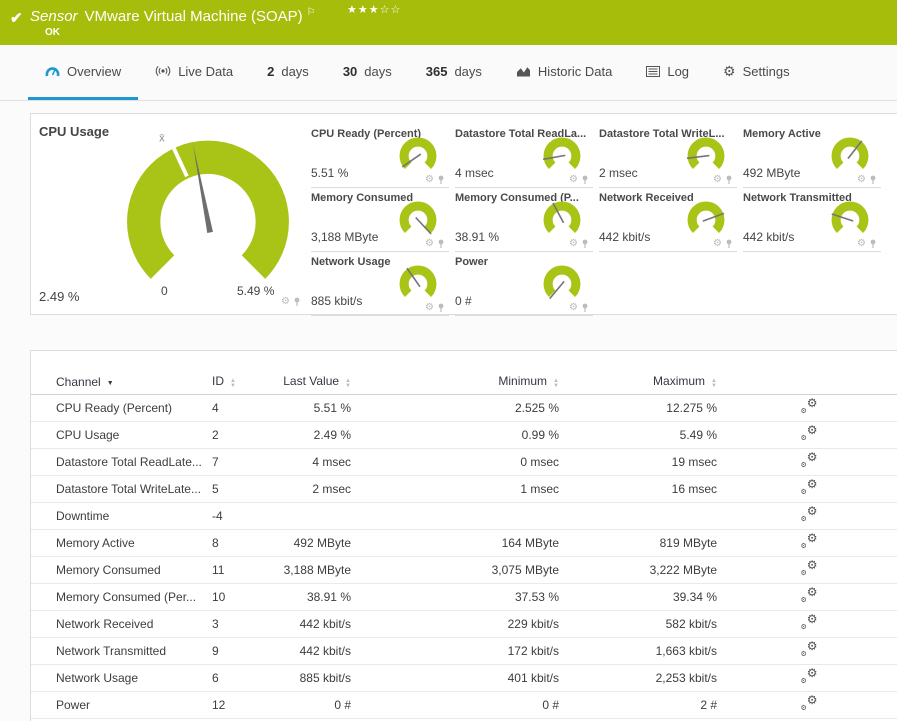 The width and height of the screenshot is (897, 721). What do you see at coordinates (477, 237) in the screenshot?
I see `mini-gauge-value: 38.91 %` at bounding box center [477, 237].